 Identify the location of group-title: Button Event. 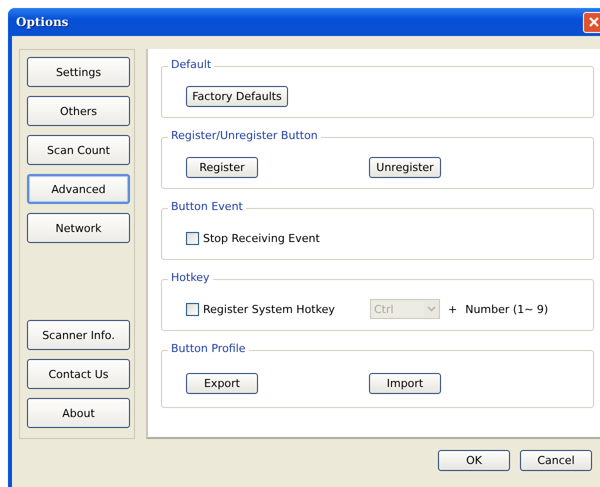
(207, 206).